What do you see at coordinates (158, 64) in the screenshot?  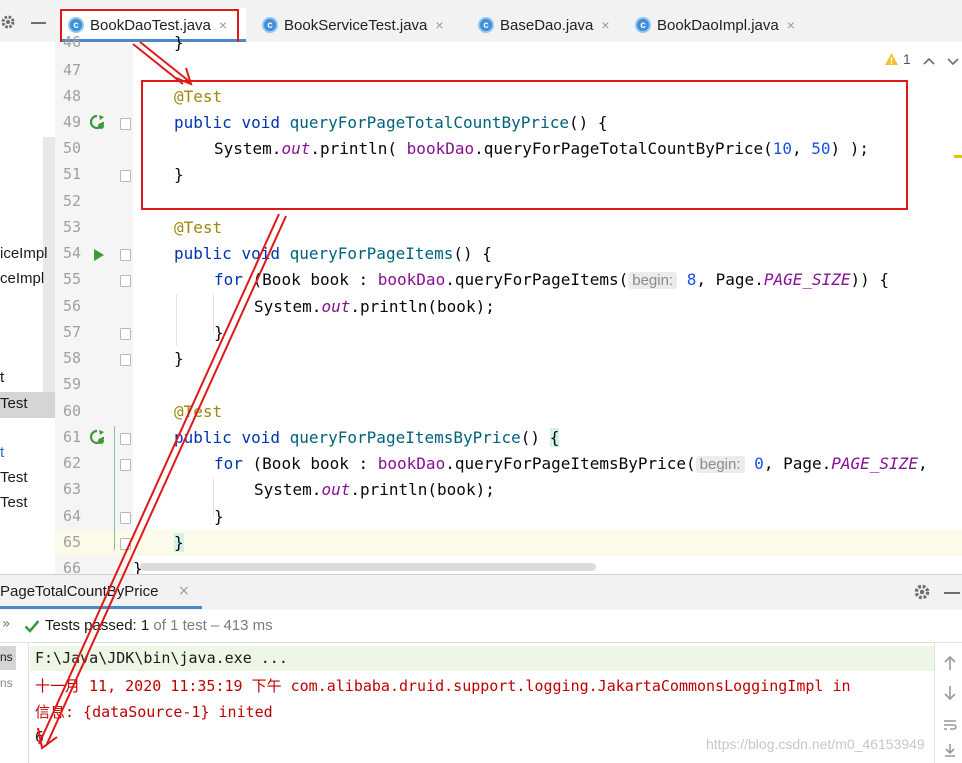 I see `arrow-tab-to-method-double` at bounding box center [158, 64].